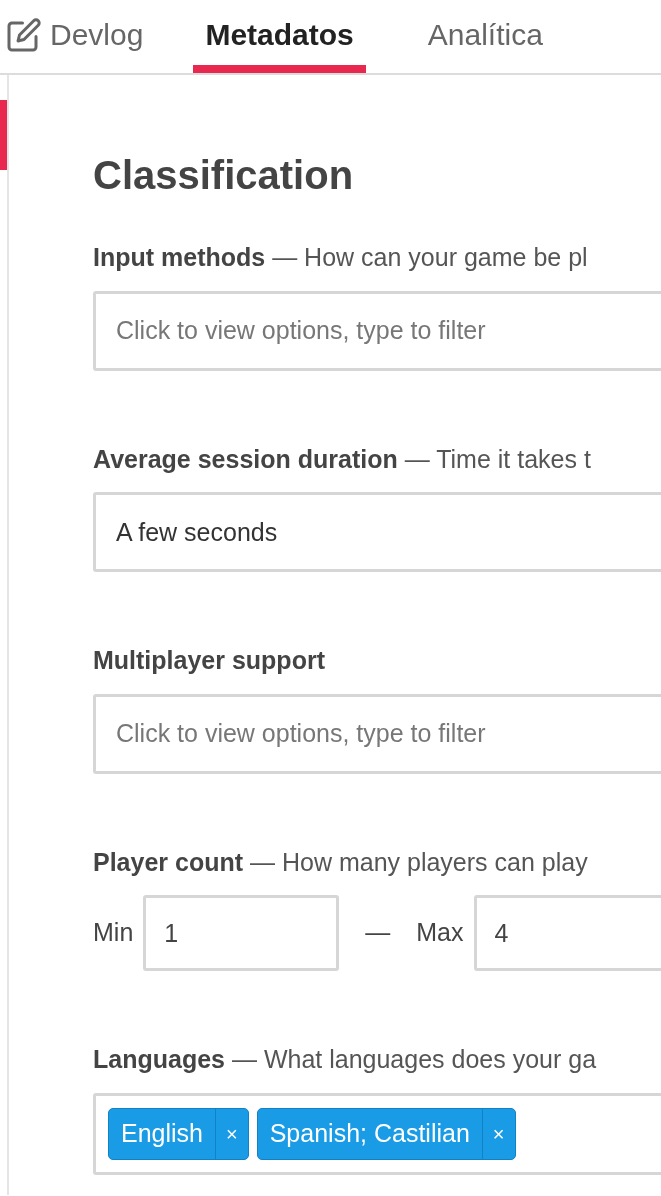 The width and height of the screenshot is (661, 1196). I want to click on field-label: Player count — How many players can play, so click(341, 862).